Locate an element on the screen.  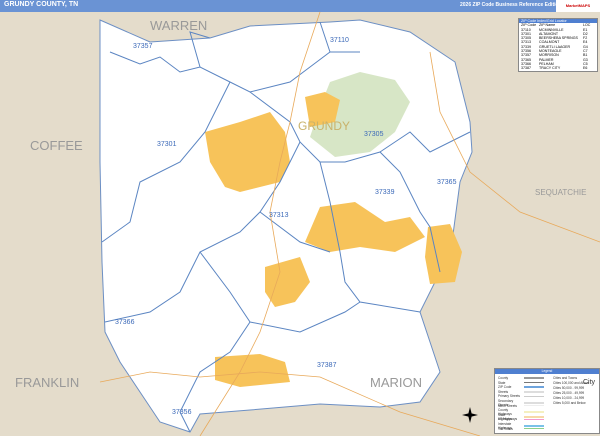
legend-item: County is located at coordinates (521, 378).